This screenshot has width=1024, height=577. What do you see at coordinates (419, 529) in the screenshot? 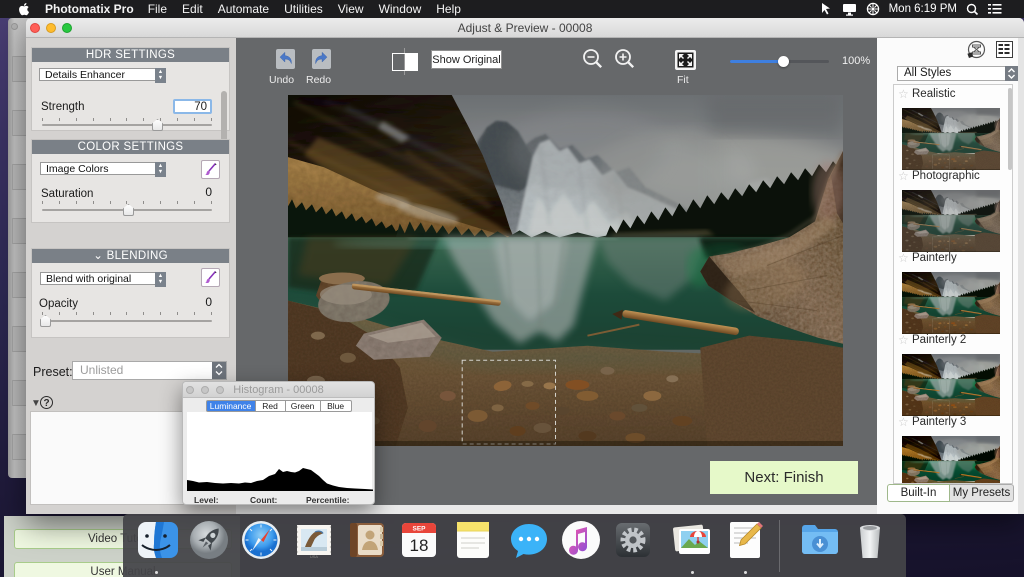
I see `svg-text: SEP` at bounding box center [419, 529].